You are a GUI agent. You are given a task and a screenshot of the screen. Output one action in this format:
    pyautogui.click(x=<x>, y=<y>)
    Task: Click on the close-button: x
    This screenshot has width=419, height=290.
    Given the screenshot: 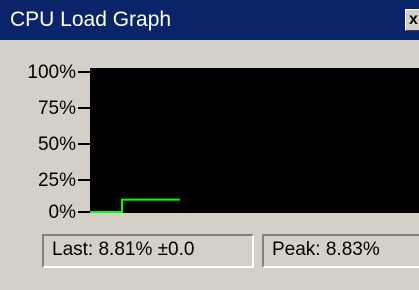 What is the action you would take?
    pyautogui.click(x=412, y=20)
    